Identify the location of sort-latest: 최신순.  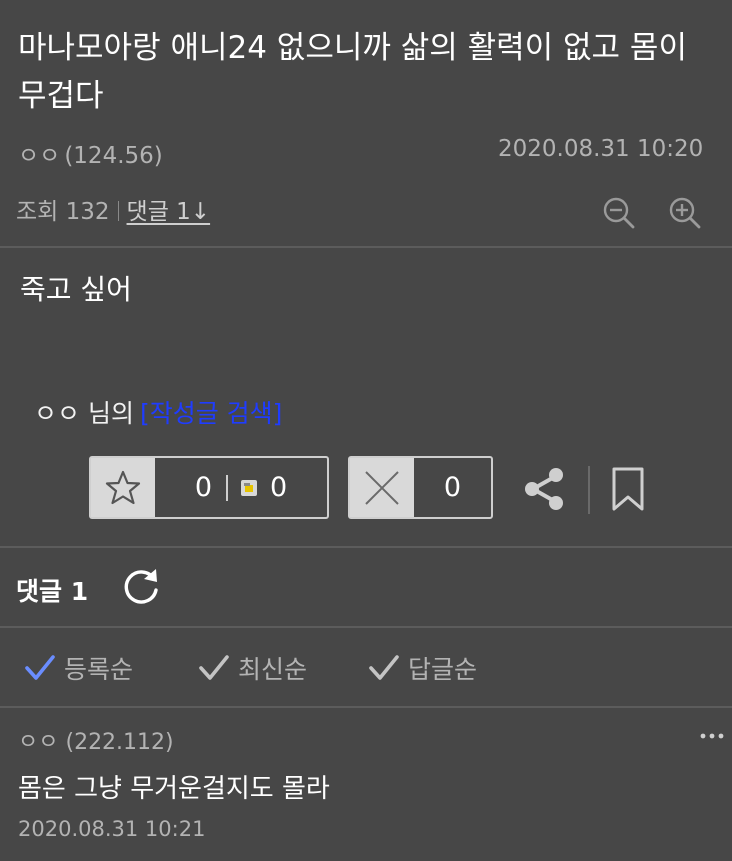
(252, 668).